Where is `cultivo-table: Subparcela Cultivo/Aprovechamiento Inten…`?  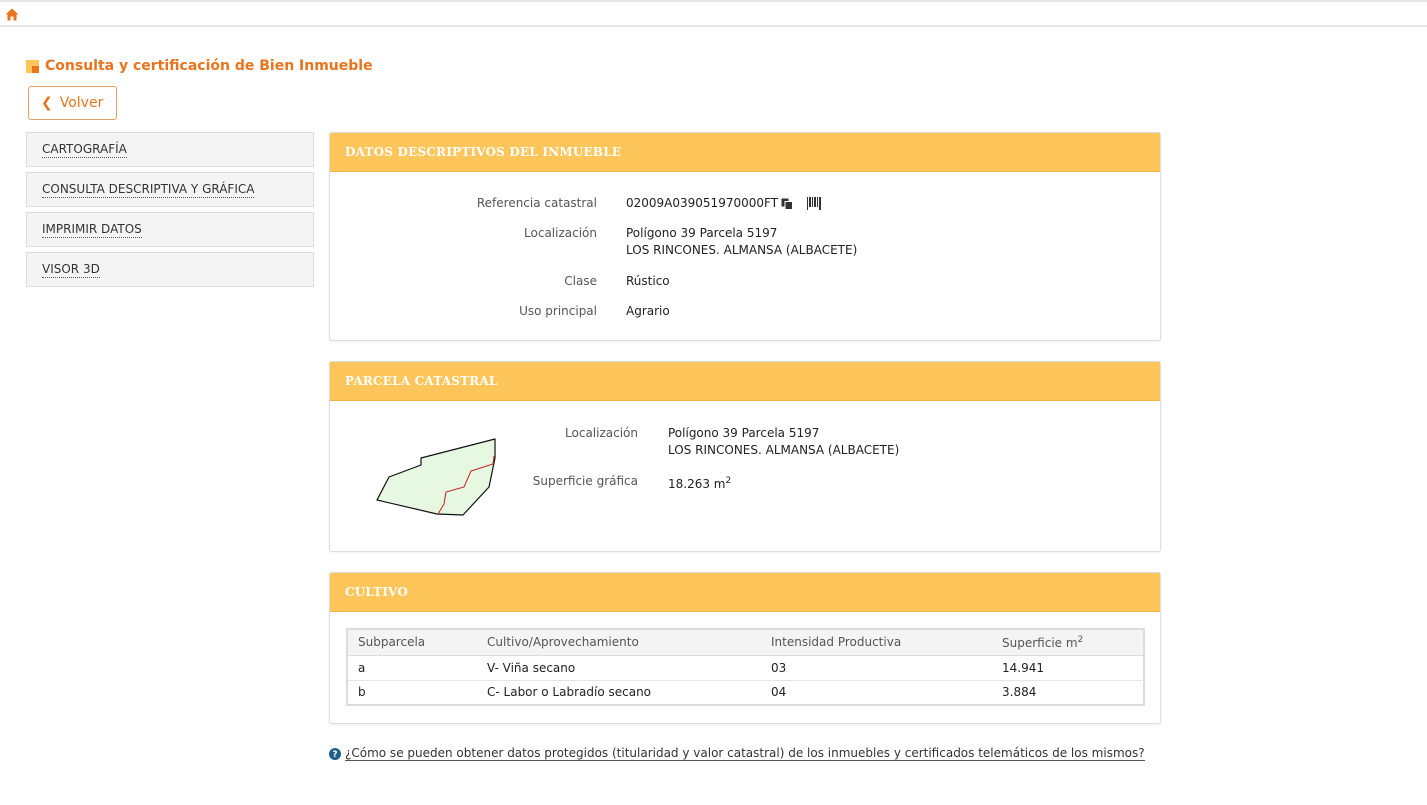 cultivo-table: Subparcela Cultivo/Aprovechamiento Inten… is located at coordinates (745, 667).